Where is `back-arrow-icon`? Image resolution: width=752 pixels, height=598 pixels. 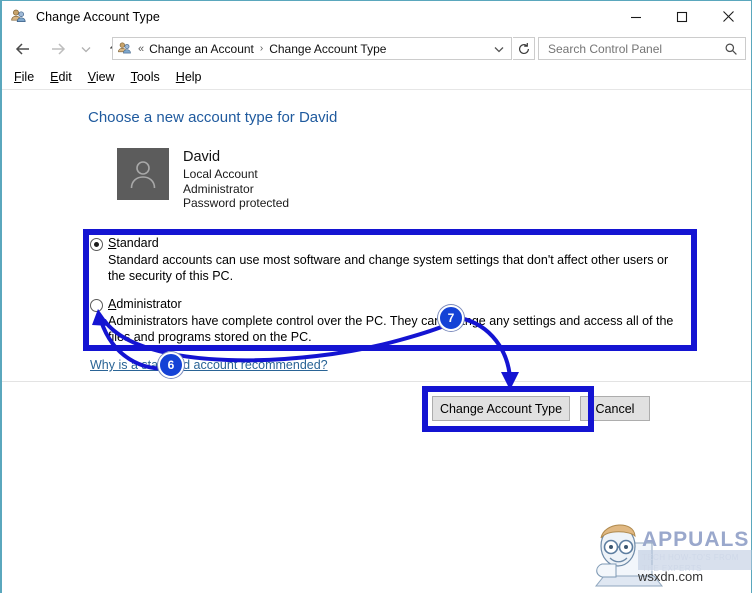
back-arrow-icon is located at coordinates (23, 49).